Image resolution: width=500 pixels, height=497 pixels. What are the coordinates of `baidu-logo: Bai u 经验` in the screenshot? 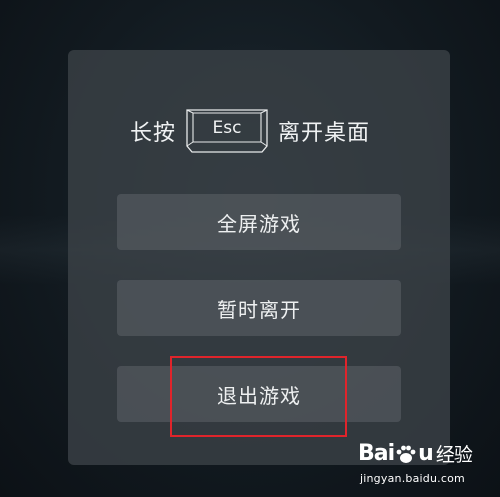 It's located at (415, 453).